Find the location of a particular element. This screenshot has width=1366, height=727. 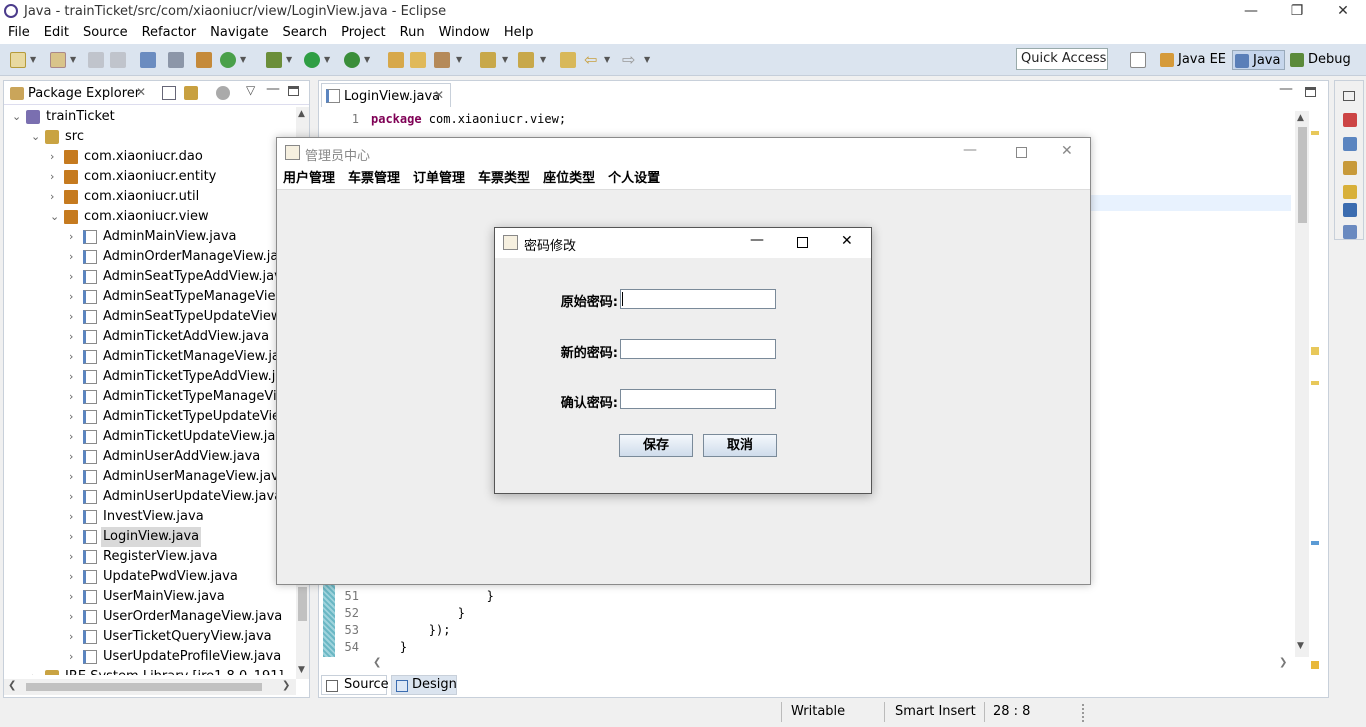

declaration-icon is located at coordinates (1350, 168).